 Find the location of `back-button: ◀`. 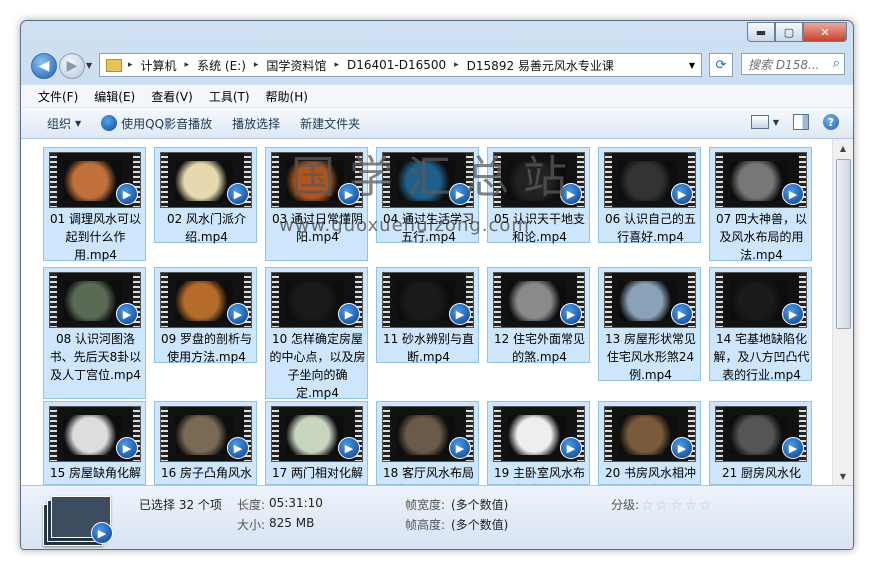

back-button: ◀ is located at coordinates (44, 66).